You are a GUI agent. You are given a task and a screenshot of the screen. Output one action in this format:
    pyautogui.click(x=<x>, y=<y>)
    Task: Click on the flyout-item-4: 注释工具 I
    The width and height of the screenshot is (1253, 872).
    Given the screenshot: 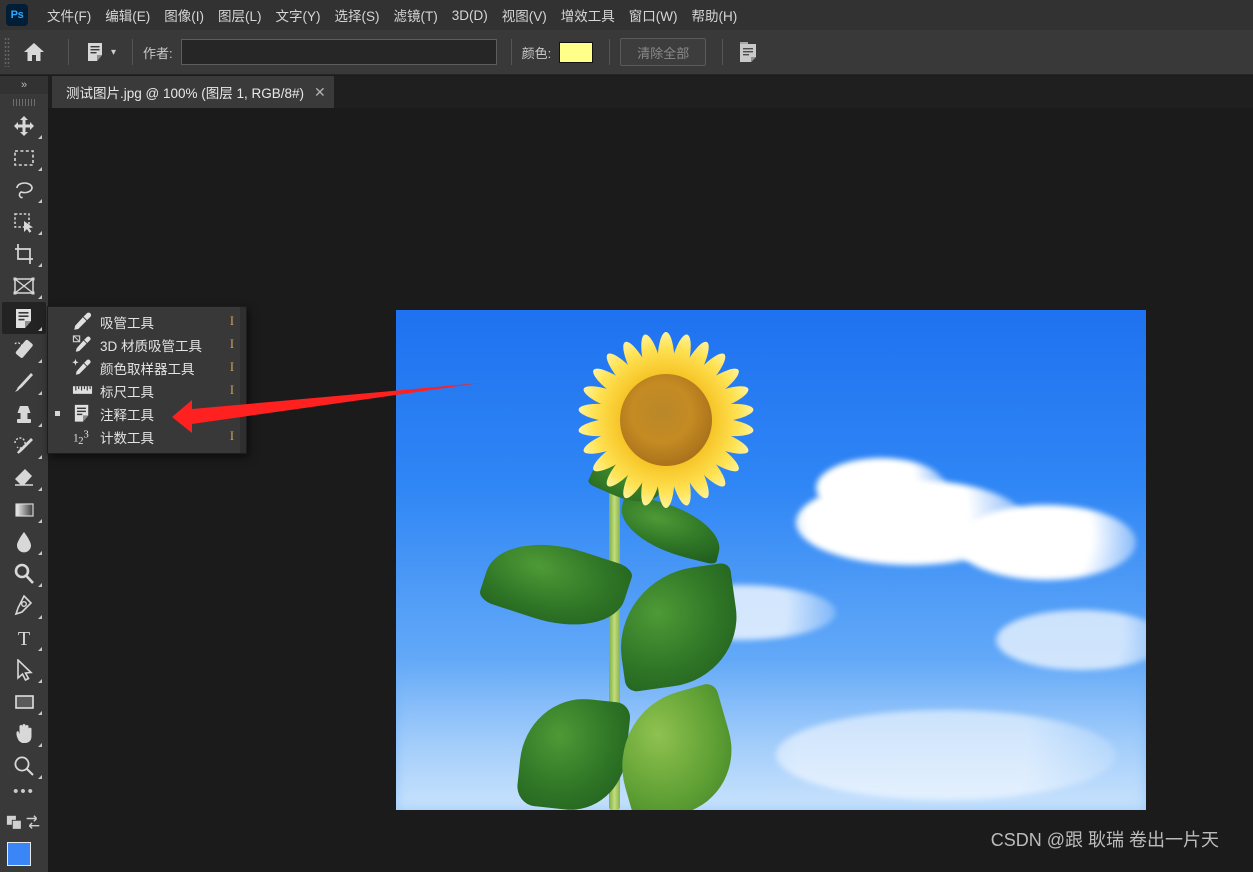 What is the action you would take?
    pyautogui.click(x=147, y=413)
    